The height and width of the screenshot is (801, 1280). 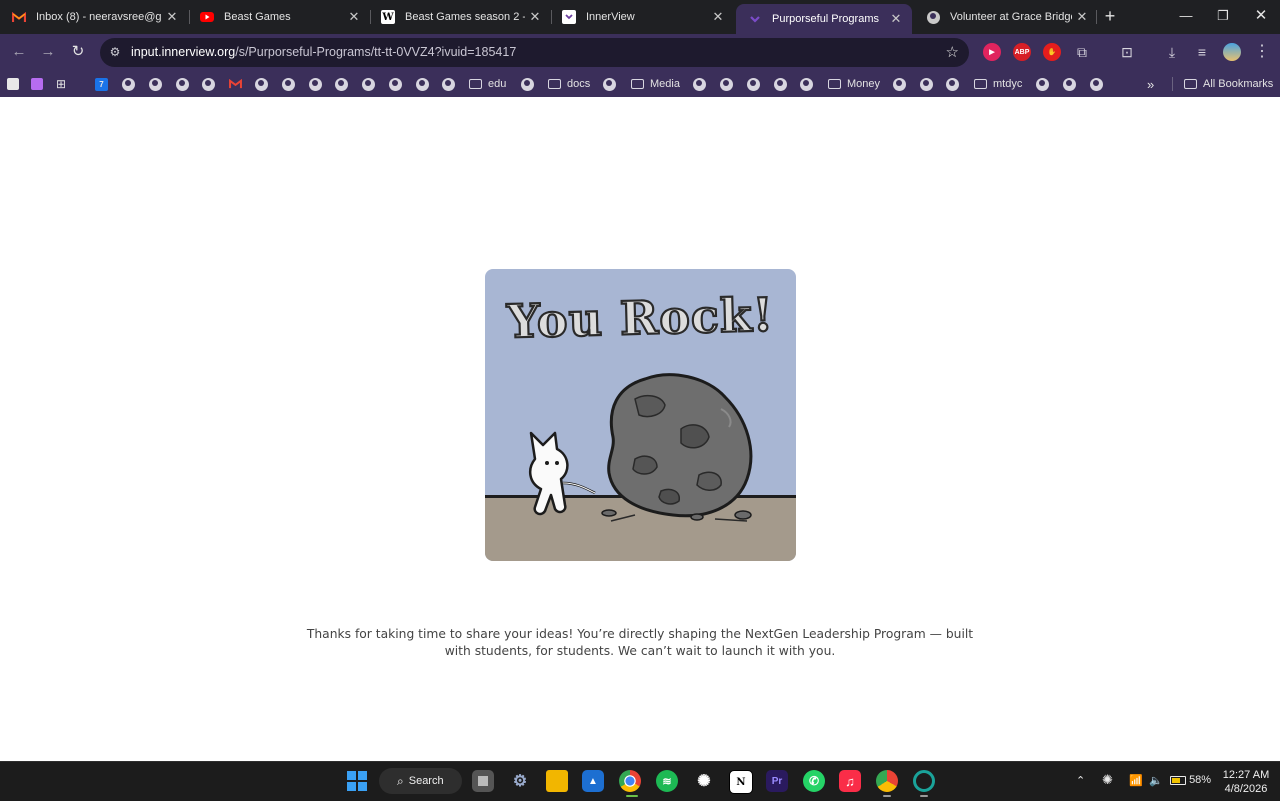 What do you see at coordinates (1136, 780) in the screenshot?
I see `wifi-icon: 📶` at bounding box center [1136, 780].